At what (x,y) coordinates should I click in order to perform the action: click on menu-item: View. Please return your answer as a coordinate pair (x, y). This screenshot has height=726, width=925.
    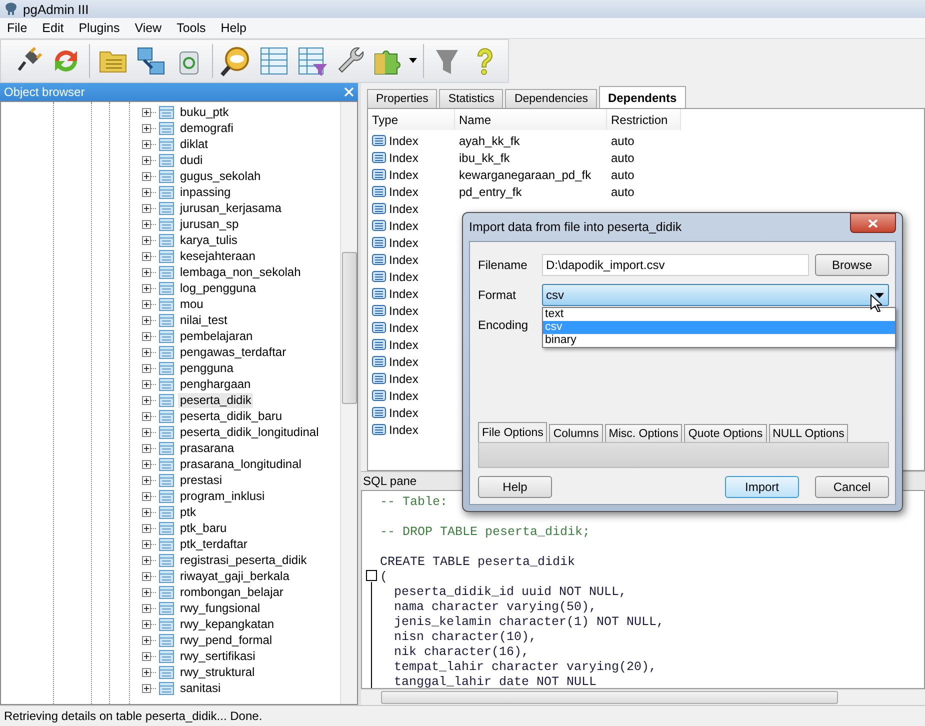
    Looking at the image, I should click on (149, 28).